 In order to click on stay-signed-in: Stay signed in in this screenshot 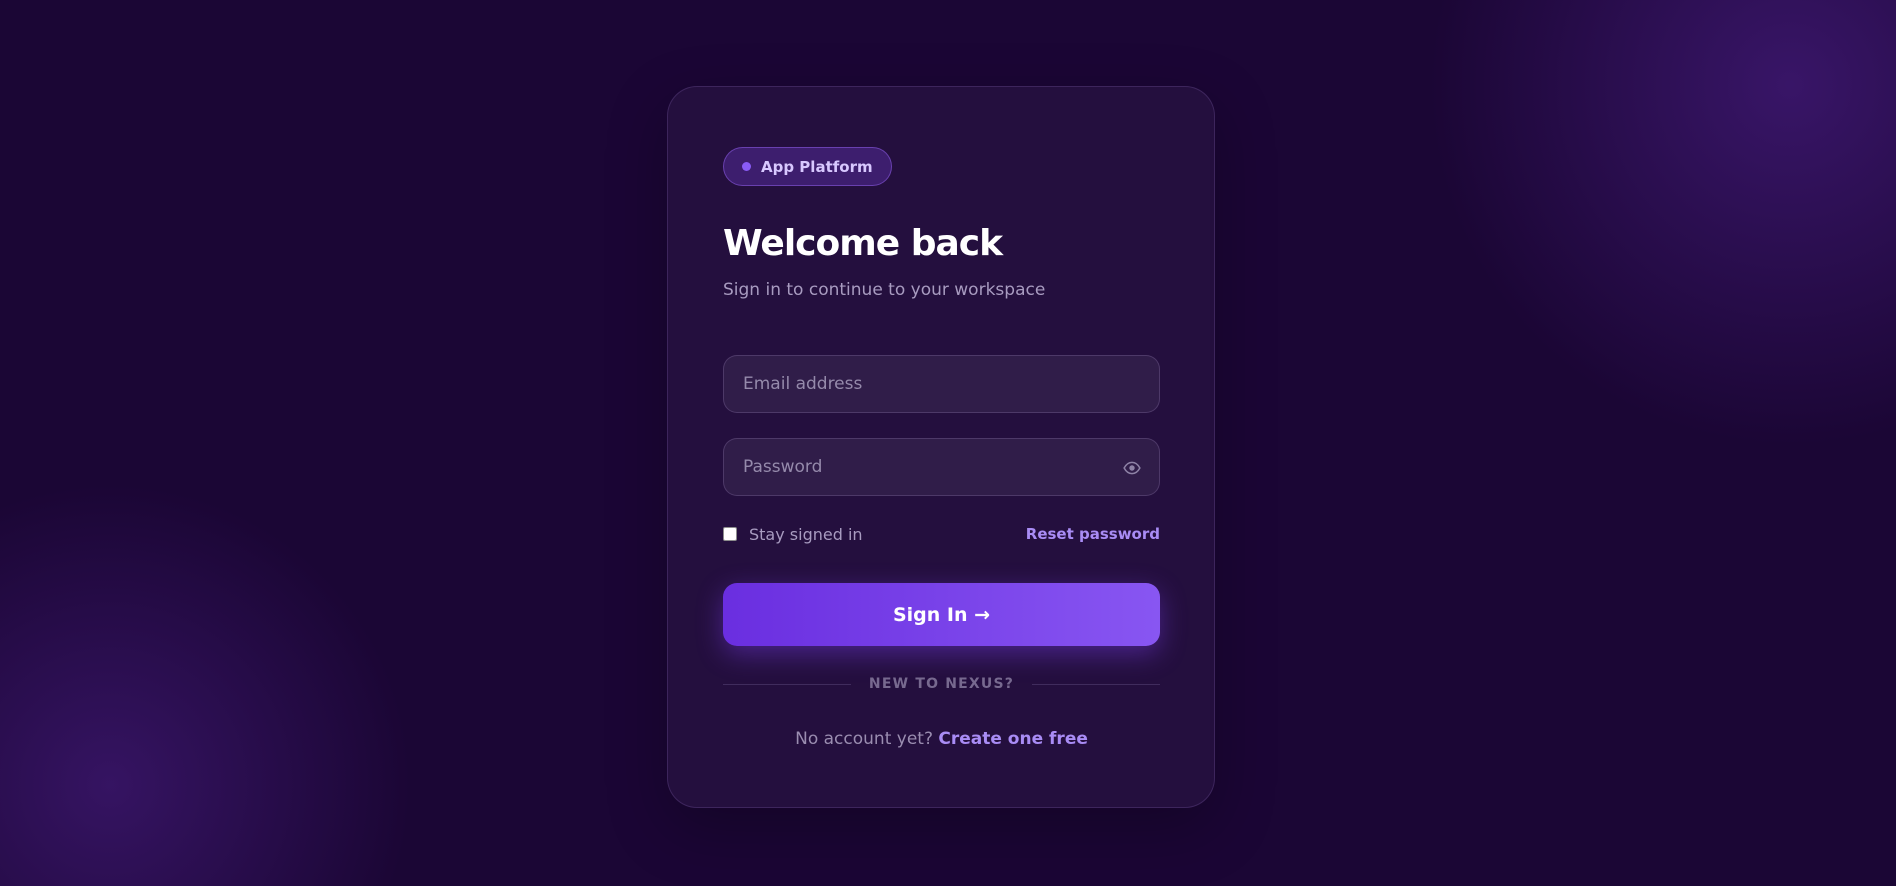, I will do `click(793, 534)`.